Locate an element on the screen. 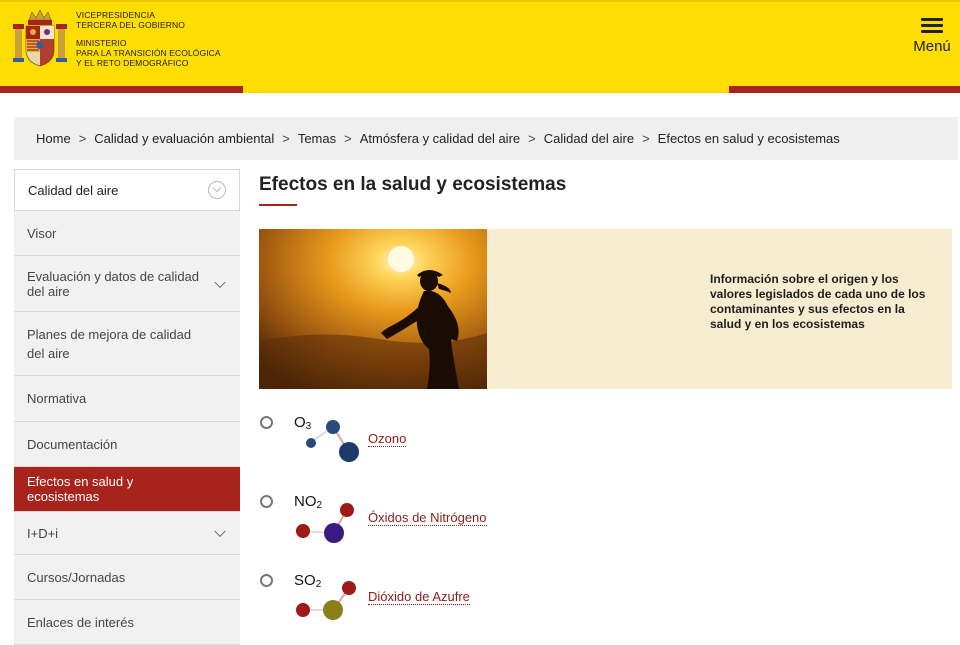 The width and height of the screenshot is (960, 645). sidebar-item-label: Normativa is located at coordinates (57, 398).